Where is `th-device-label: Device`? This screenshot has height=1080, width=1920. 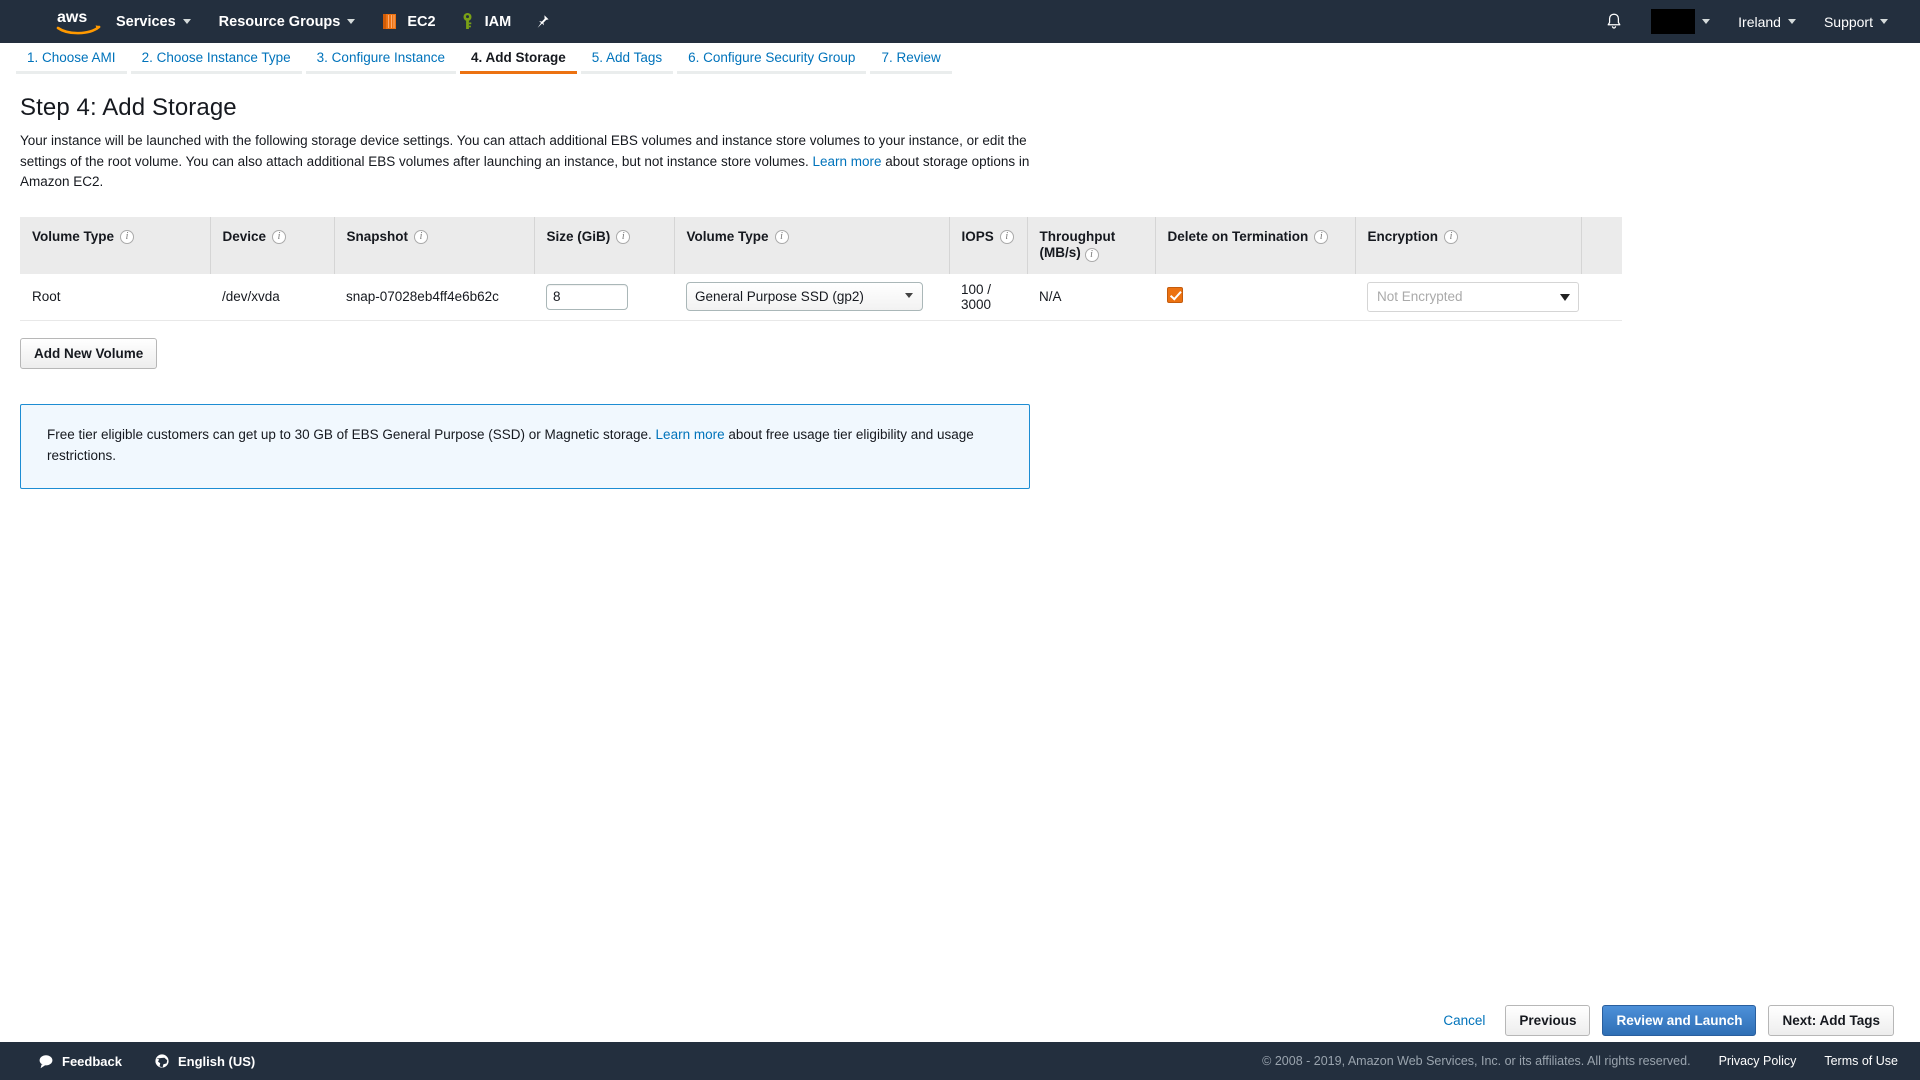
th-device-label: Device is located at coordinates (244, 236).